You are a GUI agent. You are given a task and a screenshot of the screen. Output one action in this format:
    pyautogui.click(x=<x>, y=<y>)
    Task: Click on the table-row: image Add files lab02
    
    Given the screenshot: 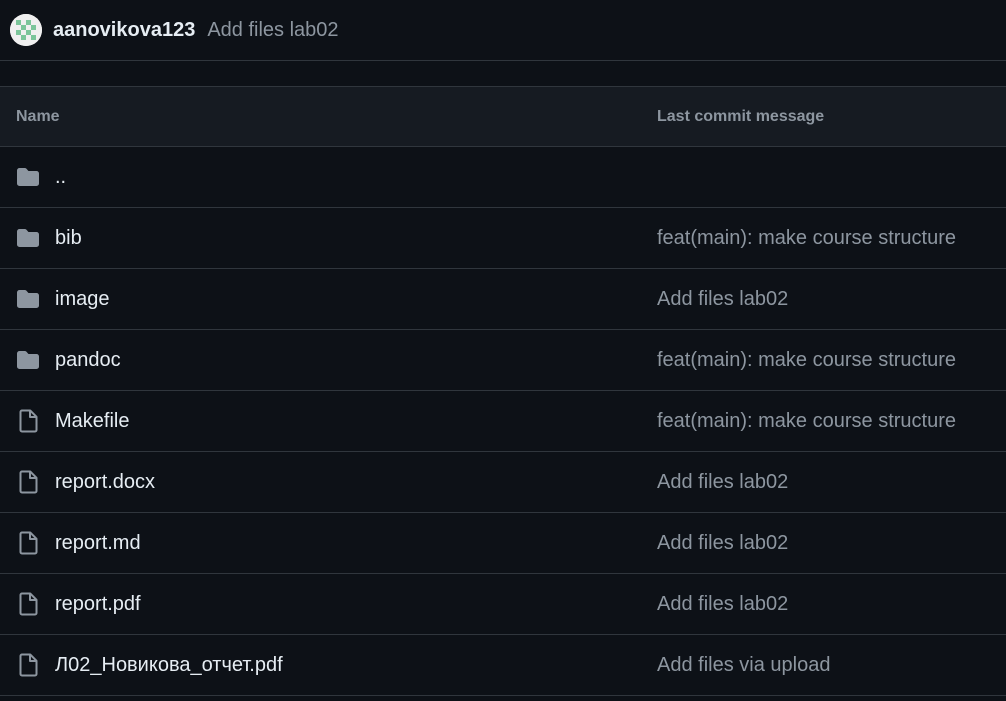 What is the action you would take?
    pyautogui.click(x=503, y=299)
    